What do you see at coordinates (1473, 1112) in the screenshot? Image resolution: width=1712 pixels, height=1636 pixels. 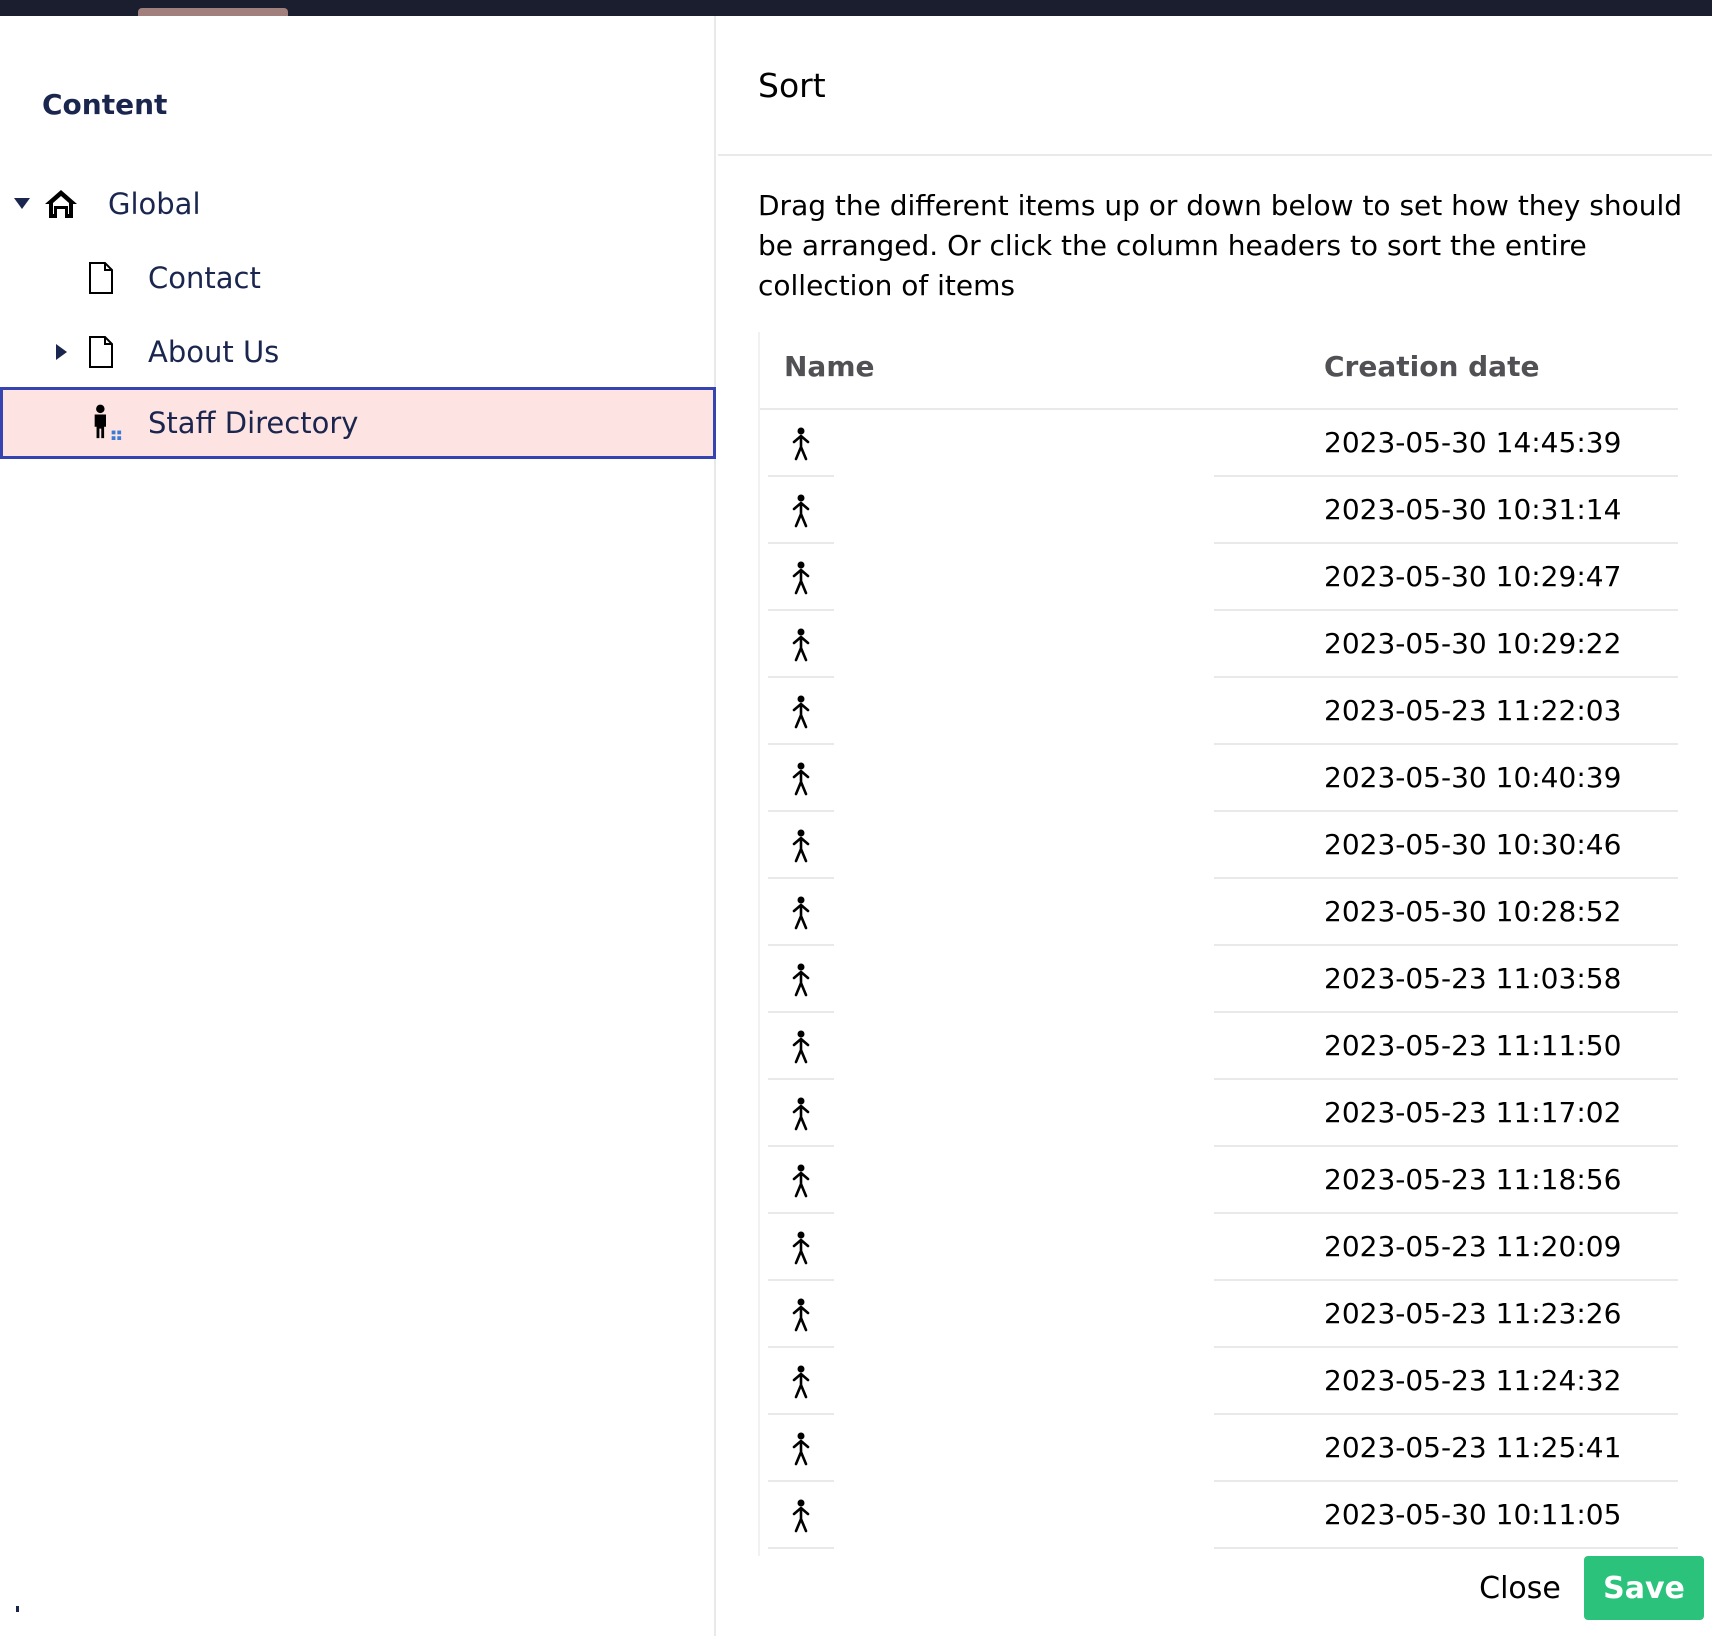 I see `creation-date-text: 2023-05-23 11:17:02` at bounding box center [1473, 1112].